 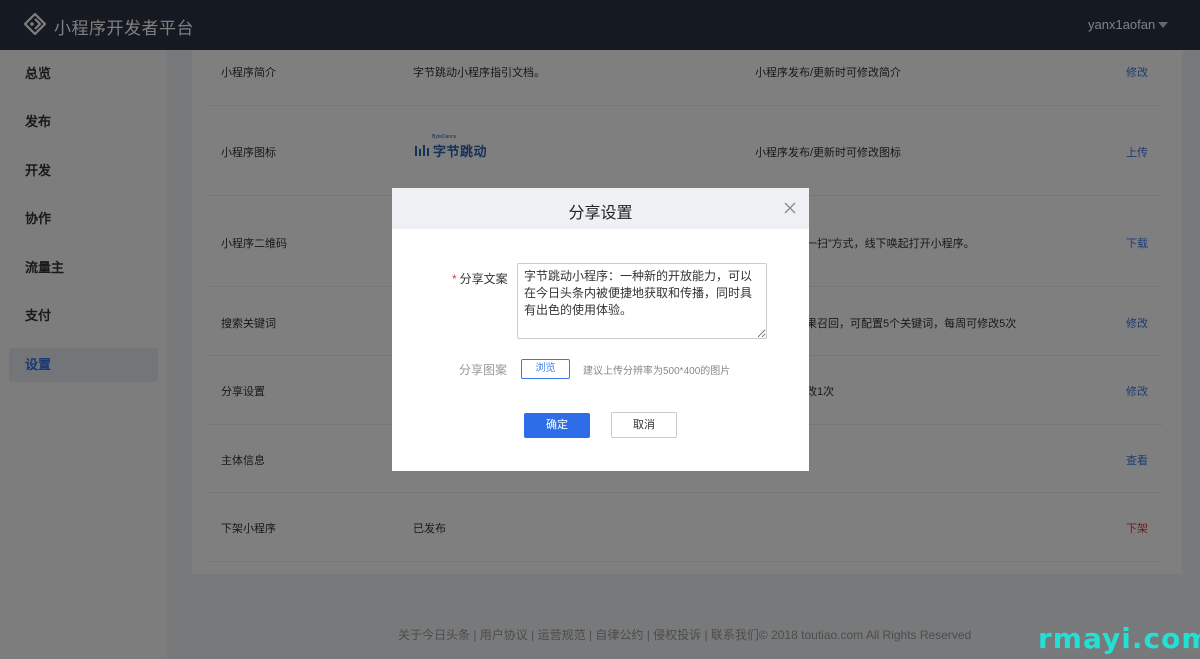 What do you see at coordinates (790, 208) in the screenshot?
I see `close-icon` at bounding box center [790, 208].